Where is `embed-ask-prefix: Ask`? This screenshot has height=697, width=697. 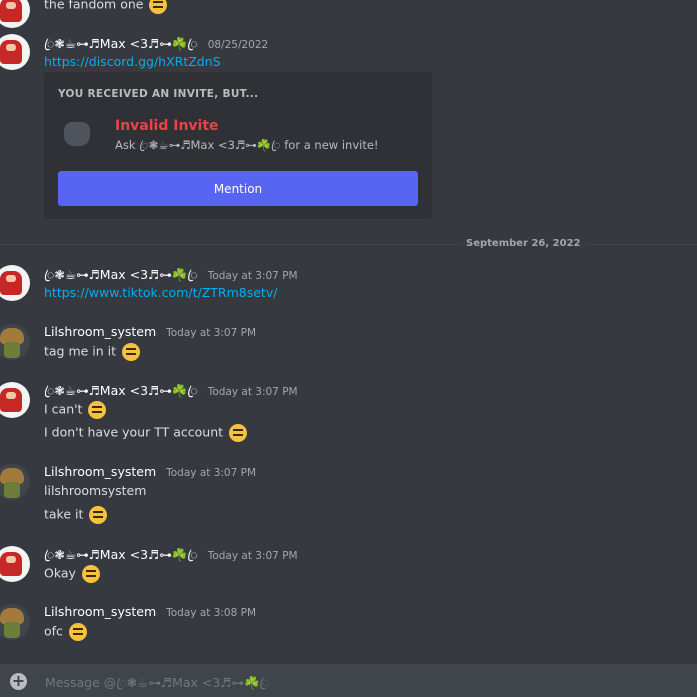 embed-ask-prefix: Ask is located at coordinates (125, 145).